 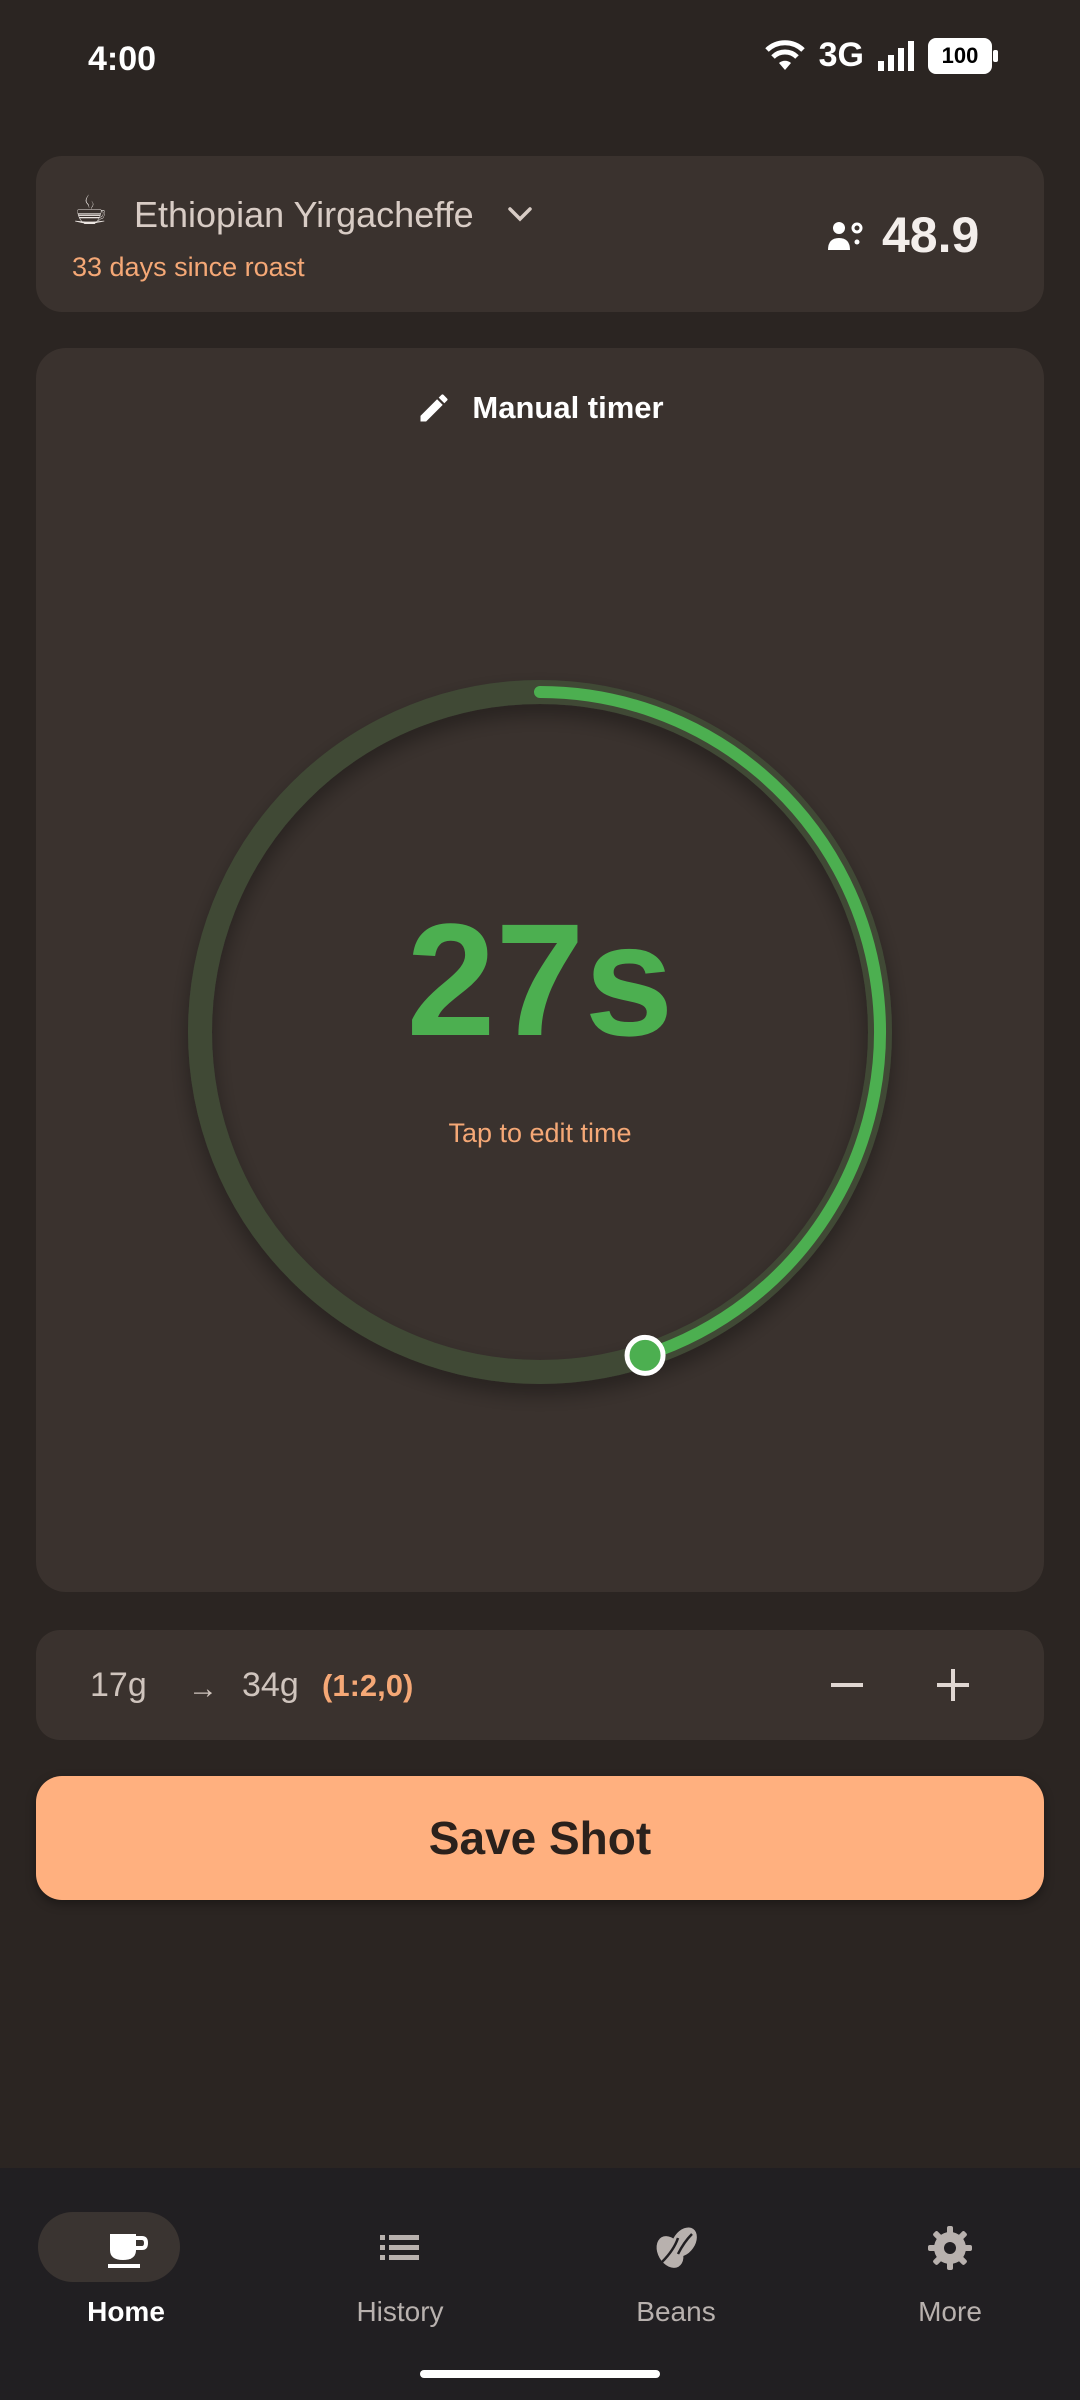 I want to click on status-bar: 4:00 3G 100, so click(x=540, y=60).